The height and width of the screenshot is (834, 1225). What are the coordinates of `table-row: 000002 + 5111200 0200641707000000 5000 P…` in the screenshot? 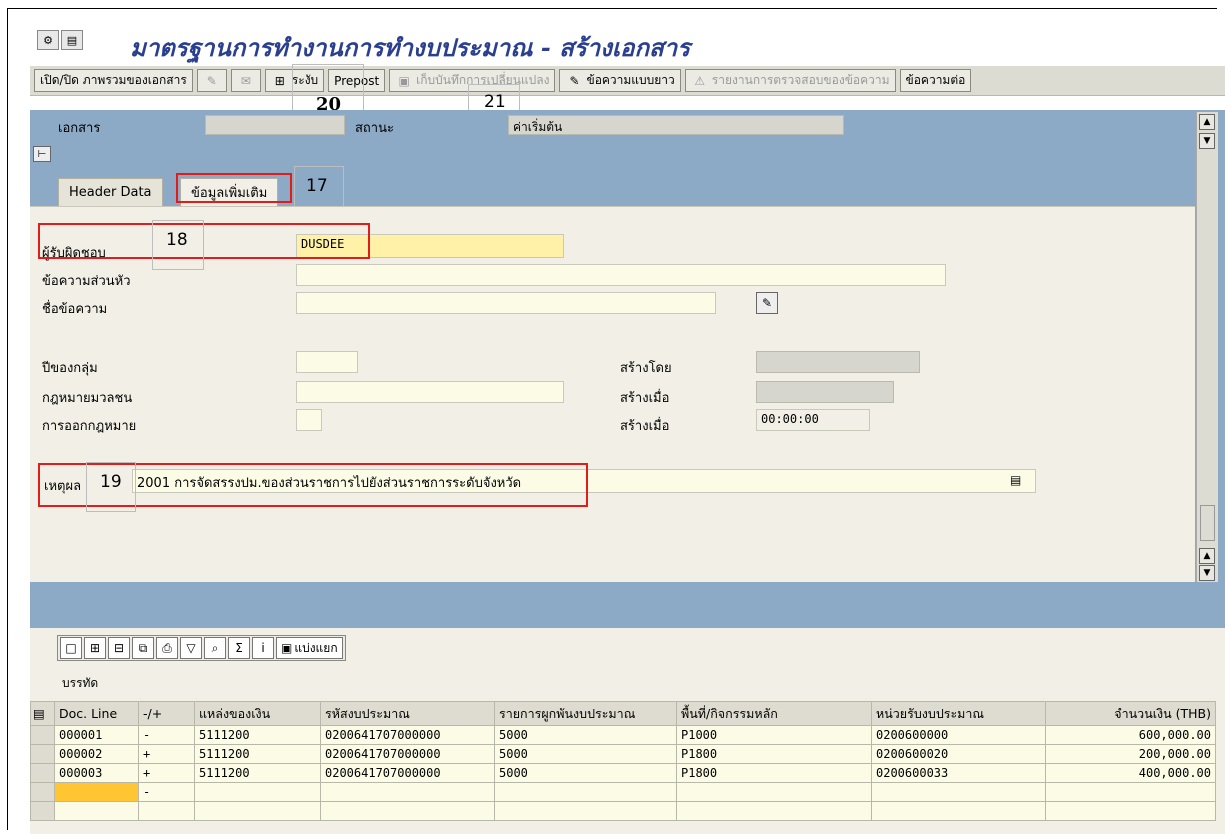 It's located at (623, 754).